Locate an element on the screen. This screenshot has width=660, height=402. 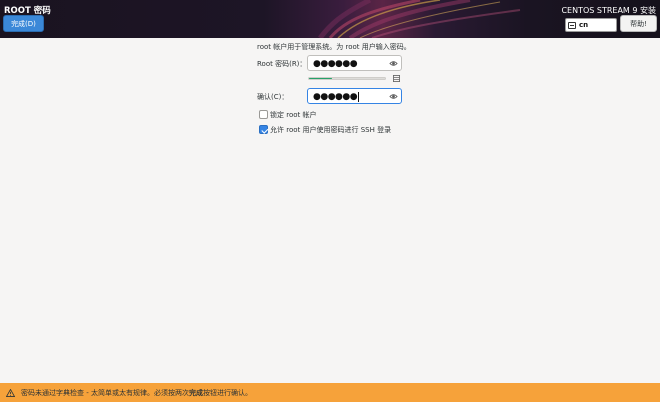
lock-root-label: 锁定 root 帐户 is located at coordinates (293, 115).